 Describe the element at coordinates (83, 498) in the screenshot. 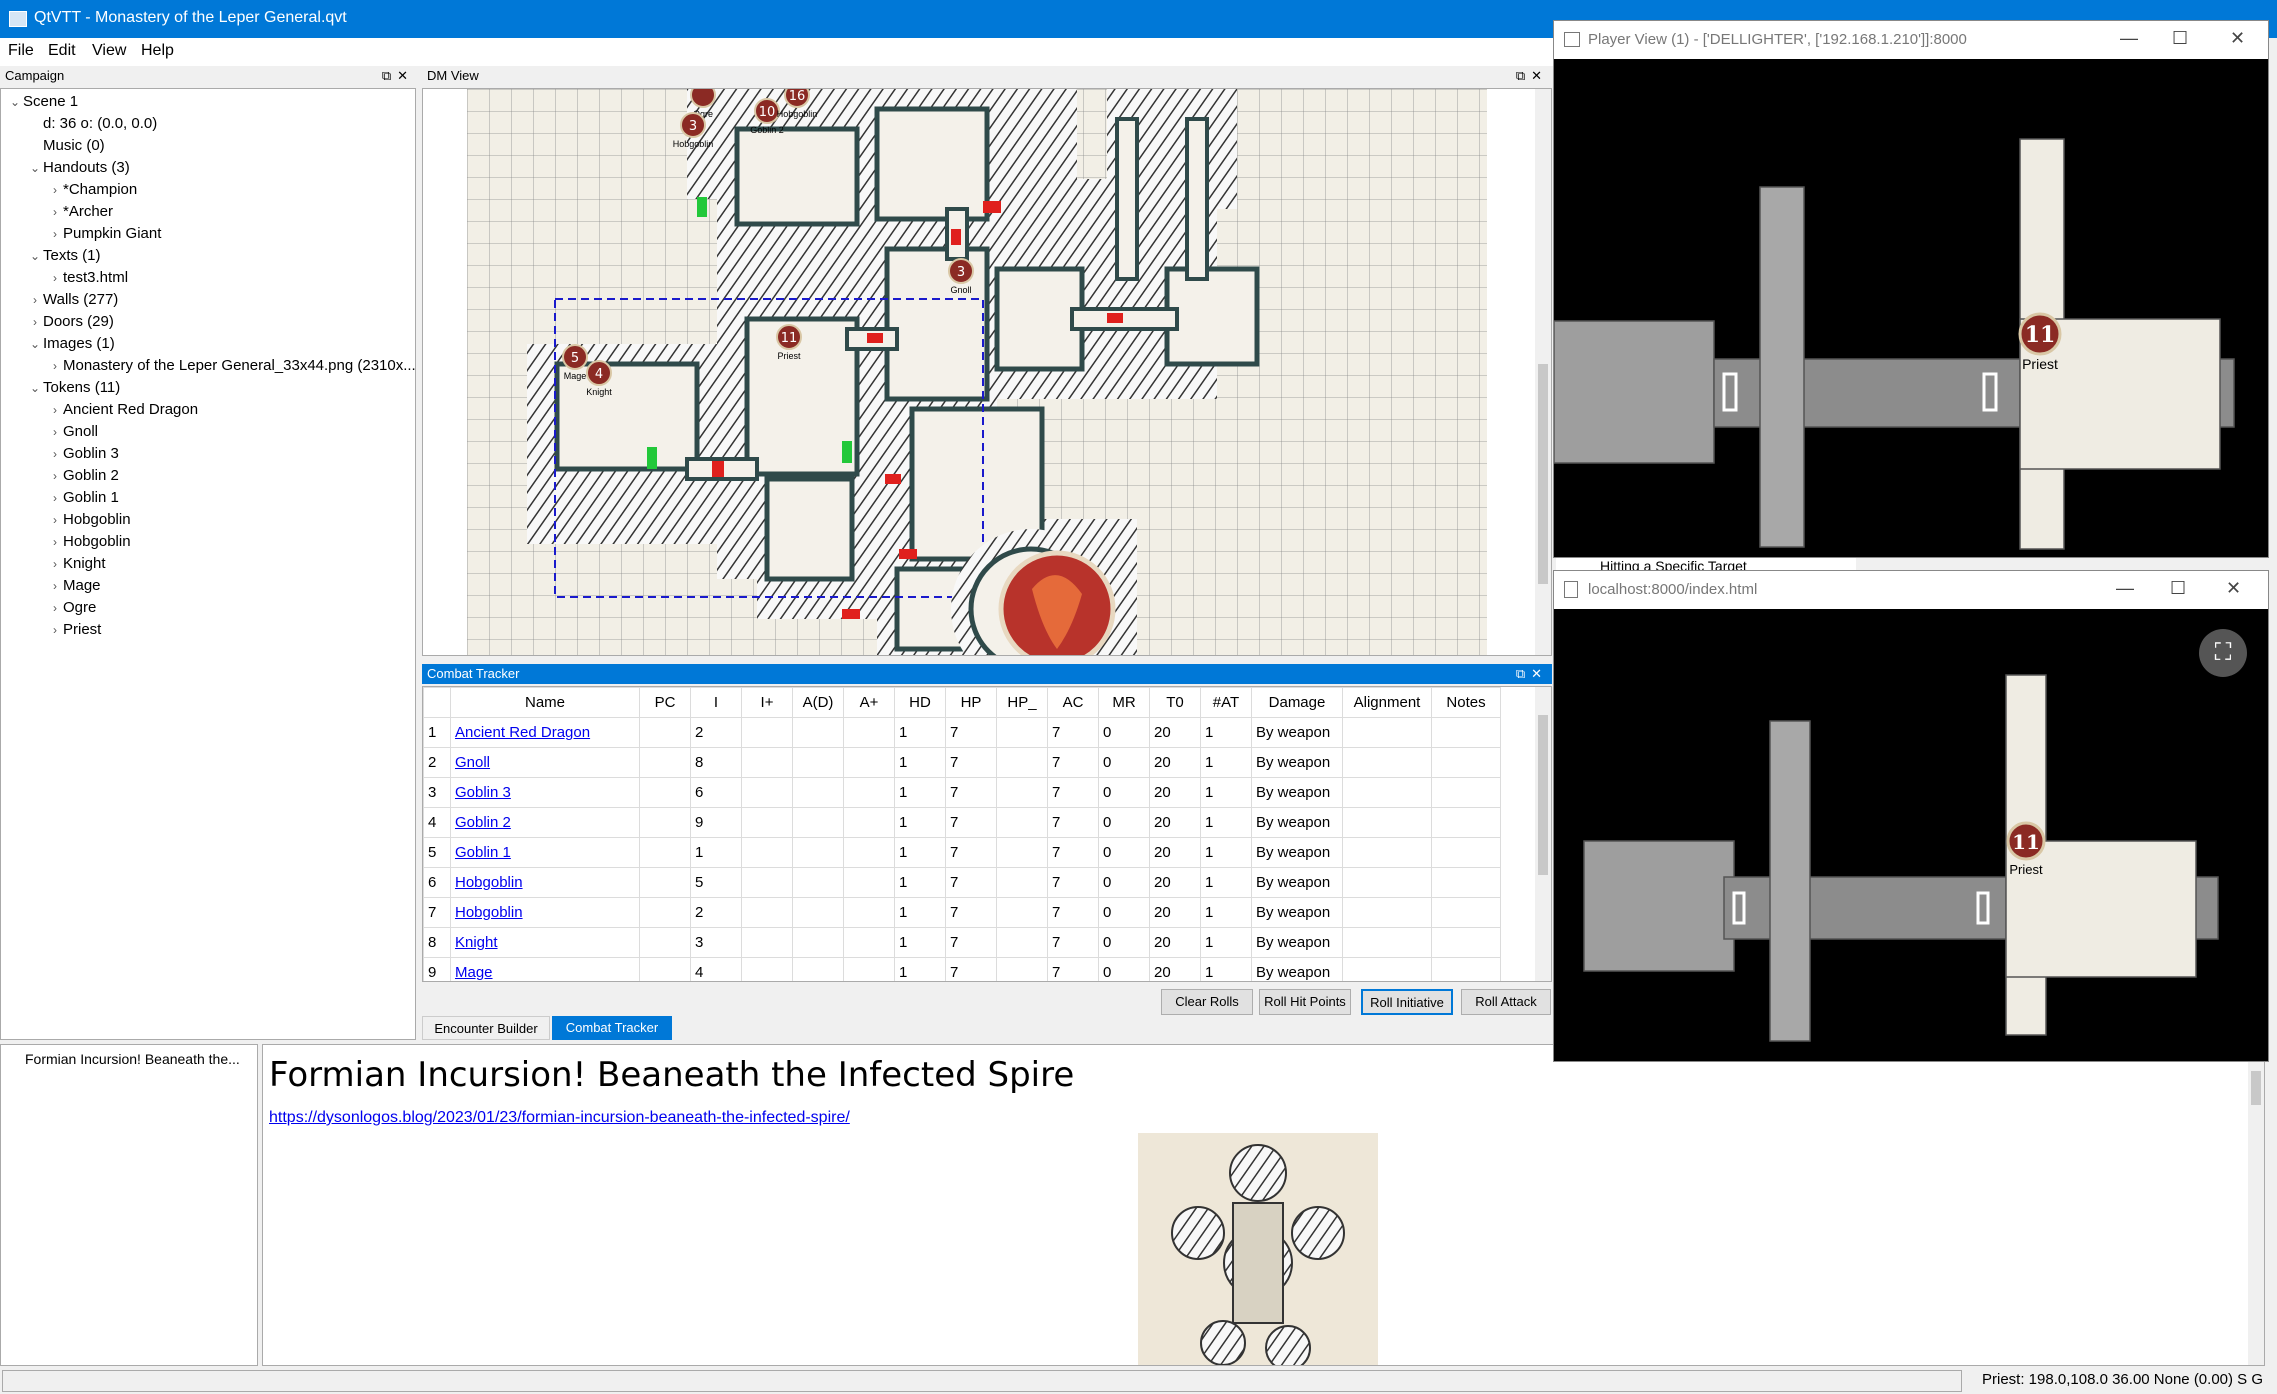

I see `tree-item: › Goblin 1` at that location.